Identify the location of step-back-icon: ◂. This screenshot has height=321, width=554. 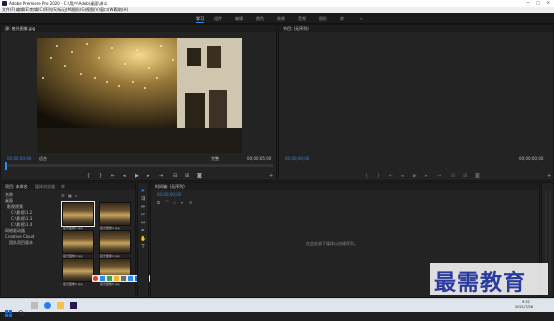
(124, 176).